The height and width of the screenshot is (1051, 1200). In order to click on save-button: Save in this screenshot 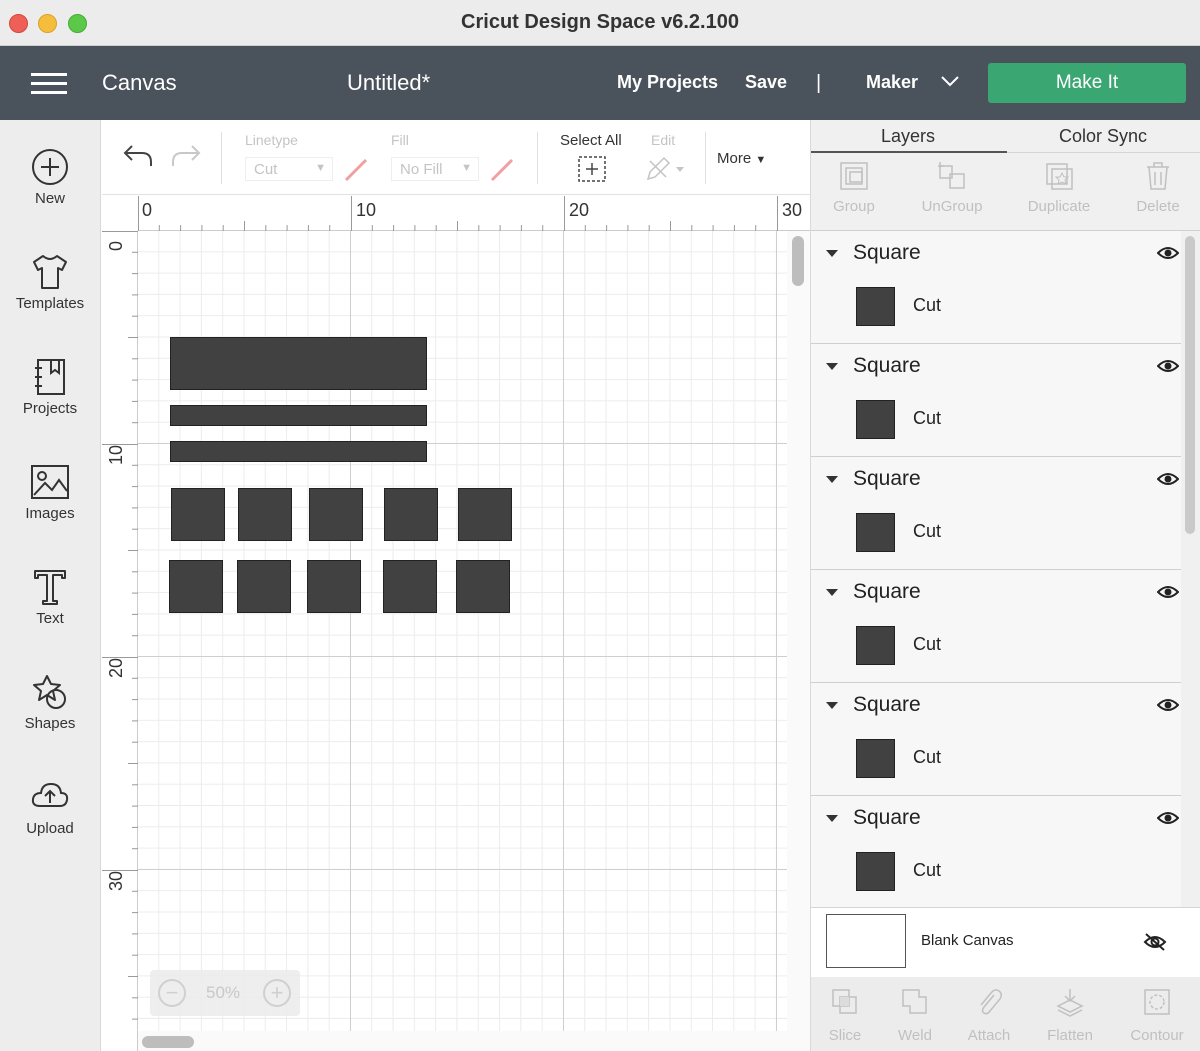, I will do `click(766, 82)`.